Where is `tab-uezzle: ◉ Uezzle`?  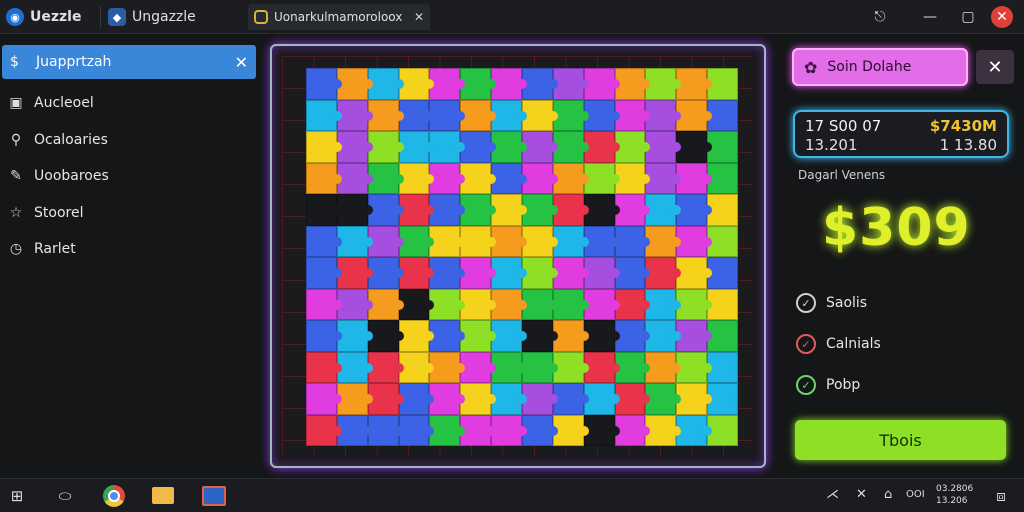 tab-uezzle: ◉ Uezzle is located at coordinates (43, 17).